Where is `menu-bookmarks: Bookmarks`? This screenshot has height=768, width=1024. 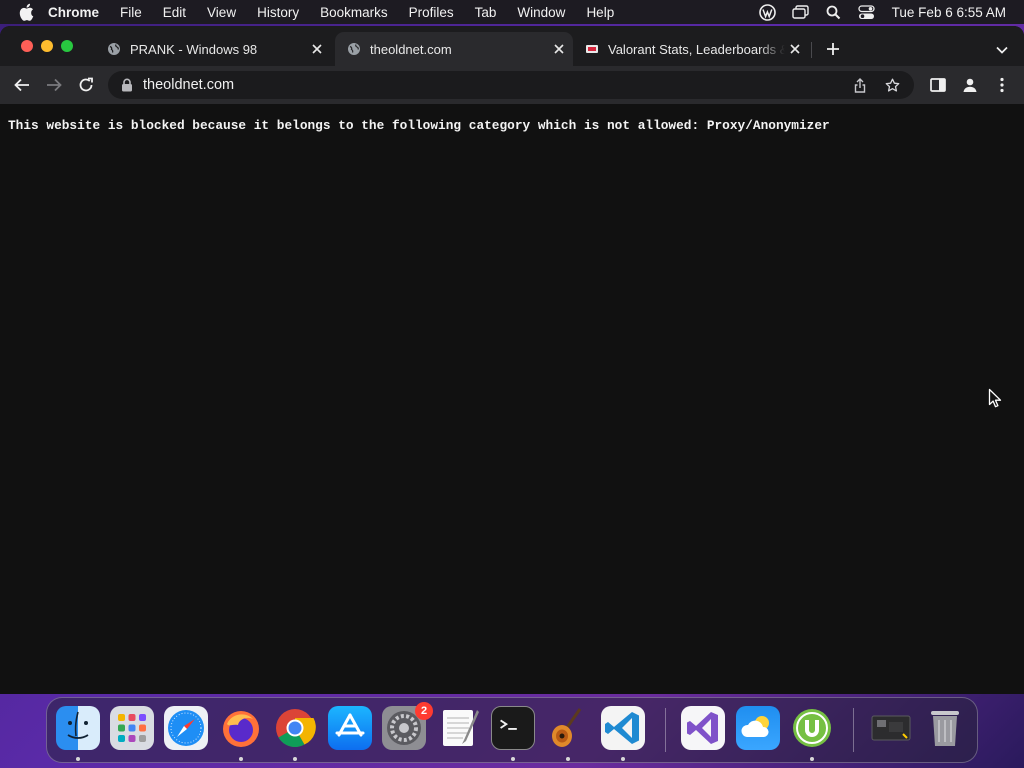
menu-bookmarks: Bookmarks is located at coordinates (354, 12).